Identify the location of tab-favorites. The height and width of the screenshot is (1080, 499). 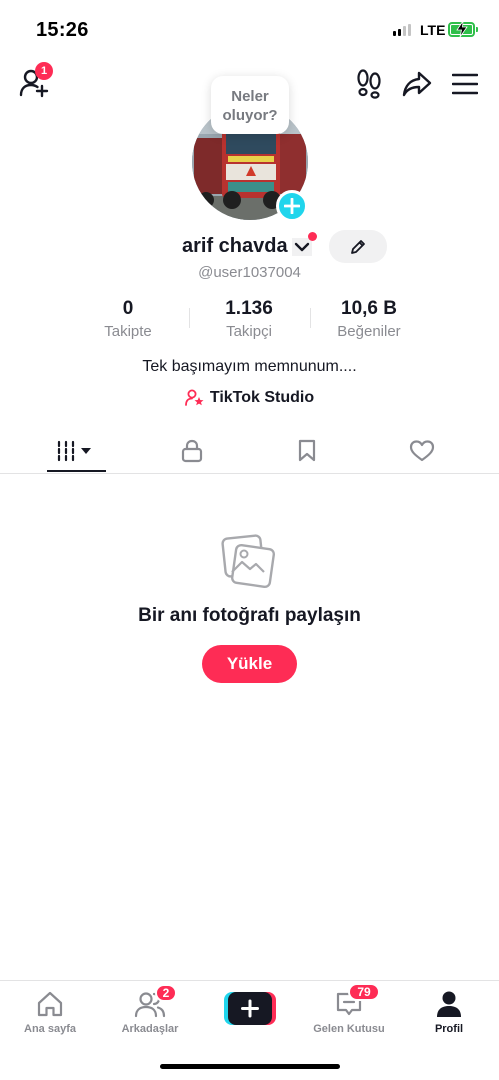
(307, 451).